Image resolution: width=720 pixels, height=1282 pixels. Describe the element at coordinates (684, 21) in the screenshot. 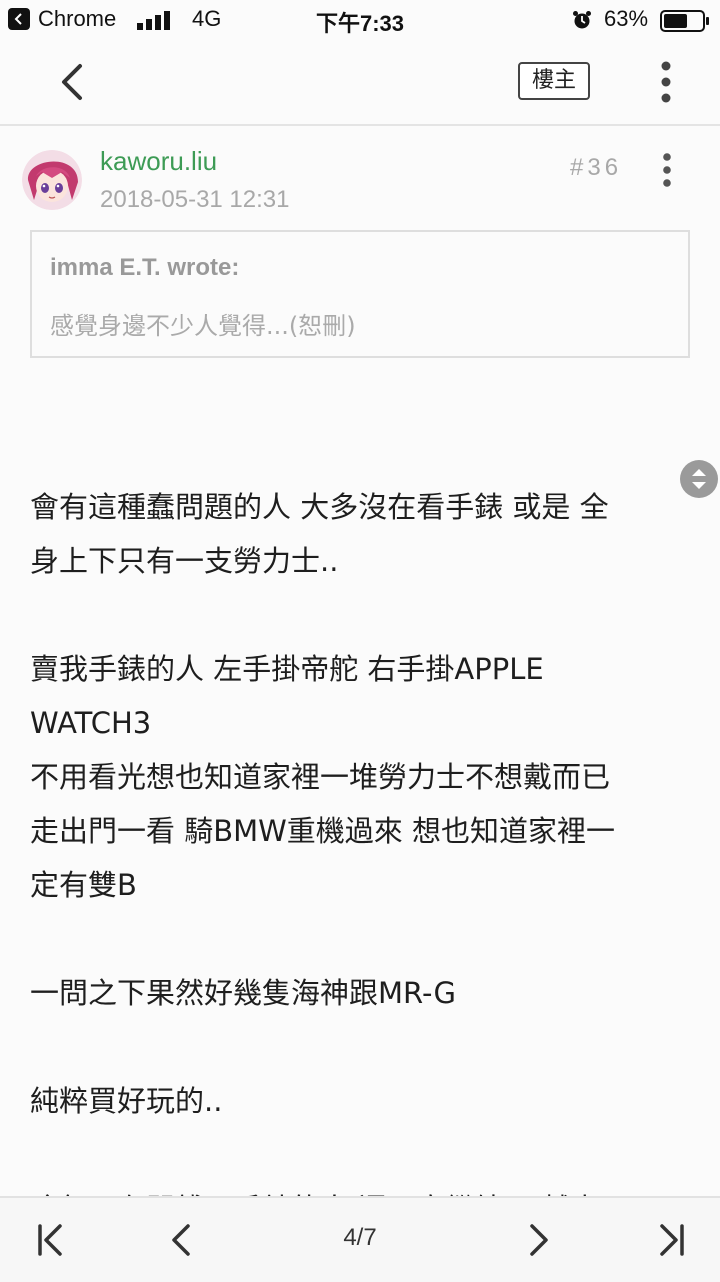

I see `battery-icon` at that location.